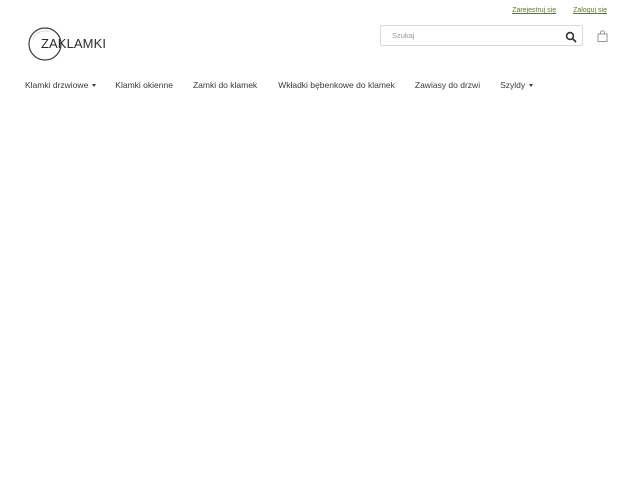 The height and width of the screenshot is (480, 640). I want to click on cart-button, so click(602, 35).